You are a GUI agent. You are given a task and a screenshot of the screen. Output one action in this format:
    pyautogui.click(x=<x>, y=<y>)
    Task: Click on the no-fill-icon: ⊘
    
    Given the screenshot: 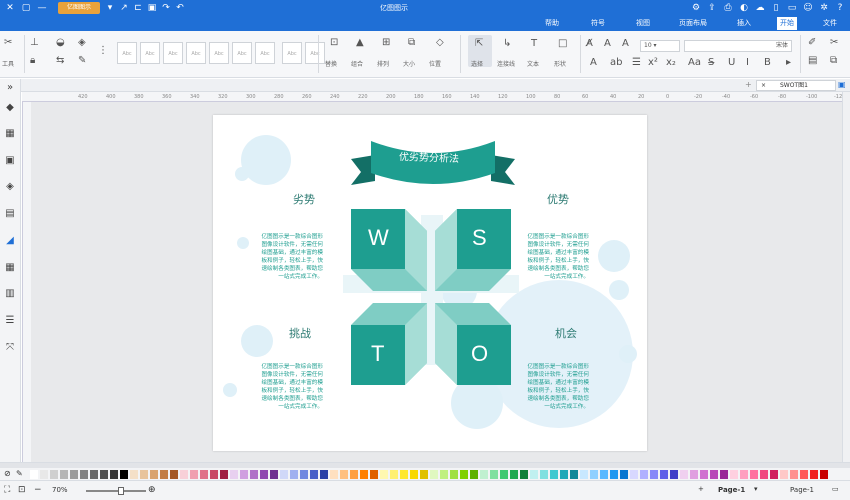 What is the action you would take?
    pyautogui.click(x=7, y=473)
    